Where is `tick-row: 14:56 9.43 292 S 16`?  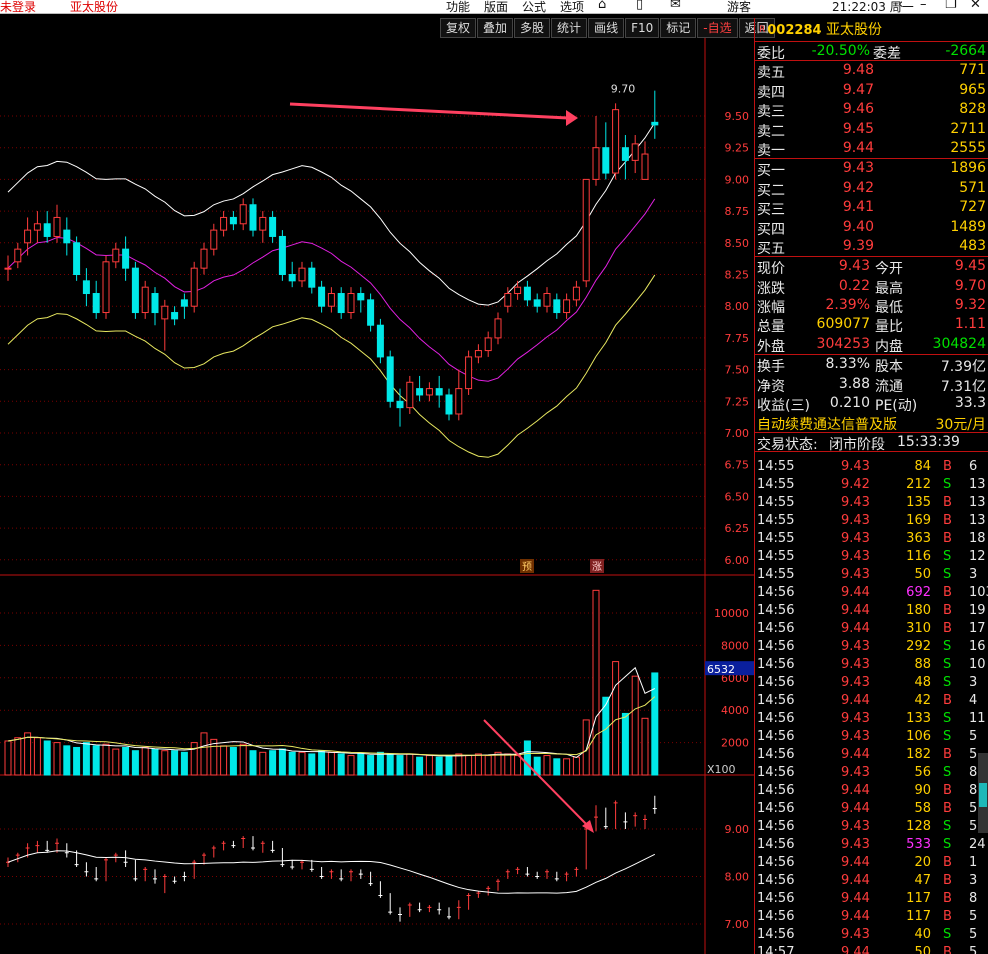 tick-row: 14:56 9.43 292 S 16 is located at coordinates (871, 647).